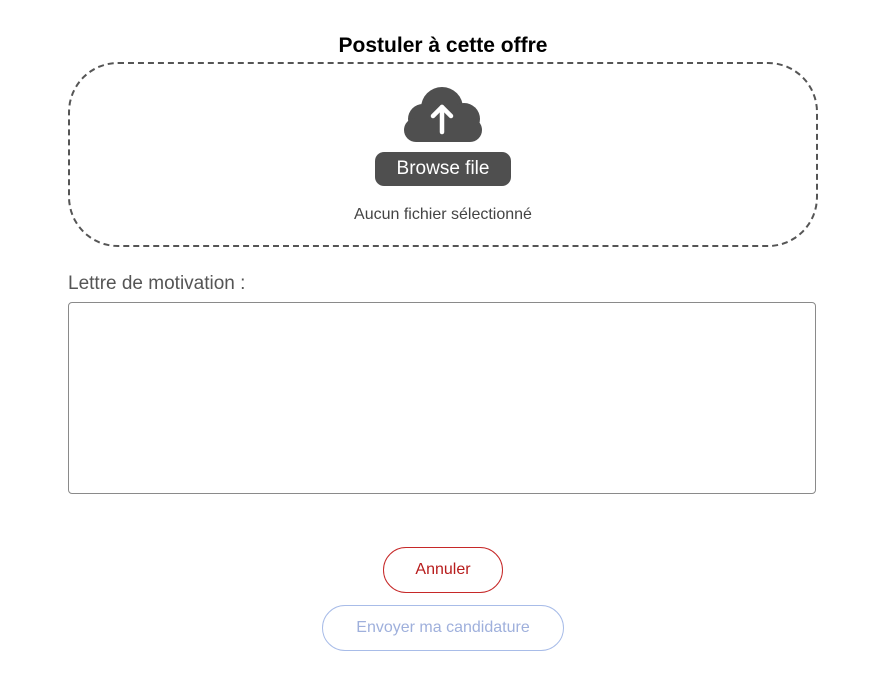  I want to click on cover-letter-label: Lettre de motivation :, so click(157, 283).